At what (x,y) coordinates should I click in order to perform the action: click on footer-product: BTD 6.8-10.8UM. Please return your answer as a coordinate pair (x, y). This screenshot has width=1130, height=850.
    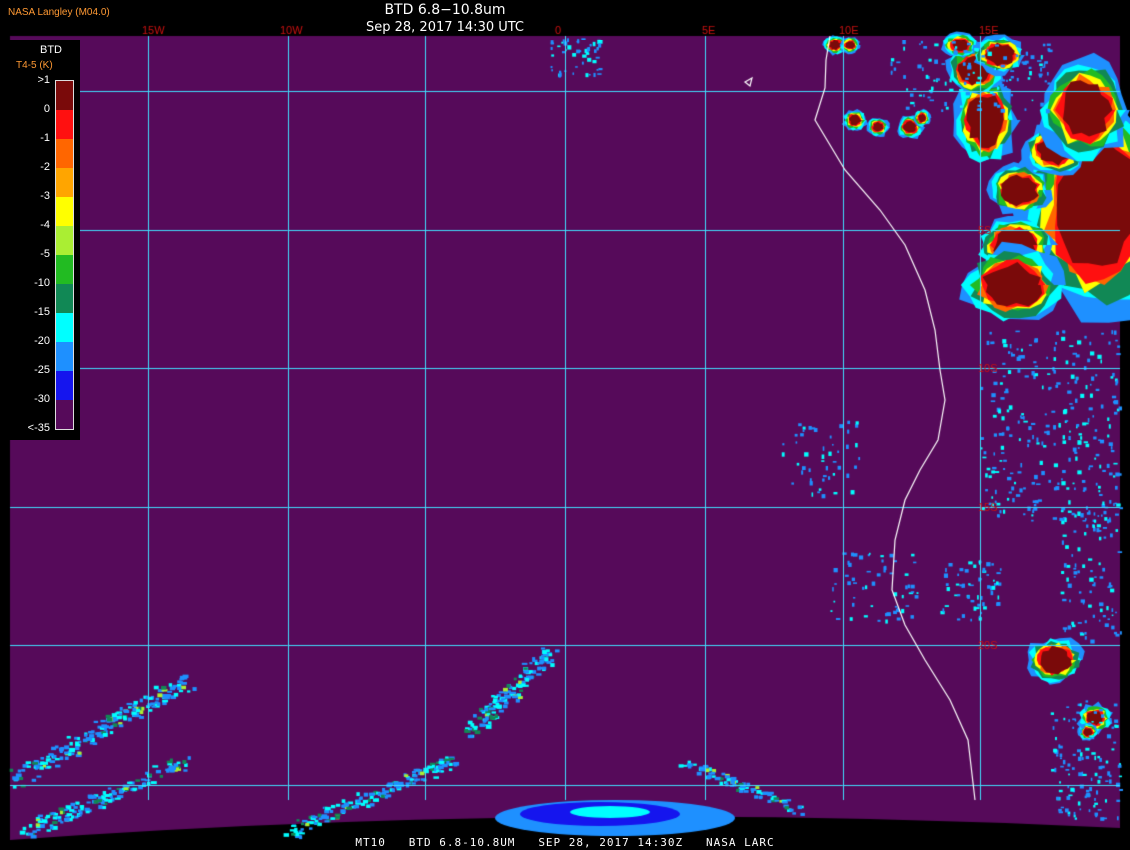
    Looking at the image, I should click on (462, 842).